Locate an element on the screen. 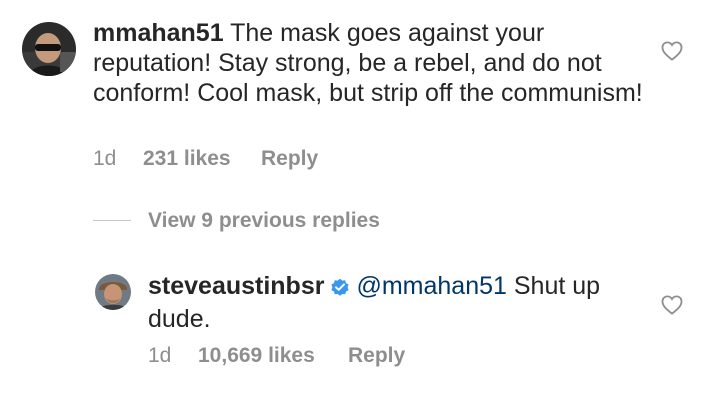 The width and height of the screenshot is (720, 401). reply-time: 1d is located at coordinates (160, 355).